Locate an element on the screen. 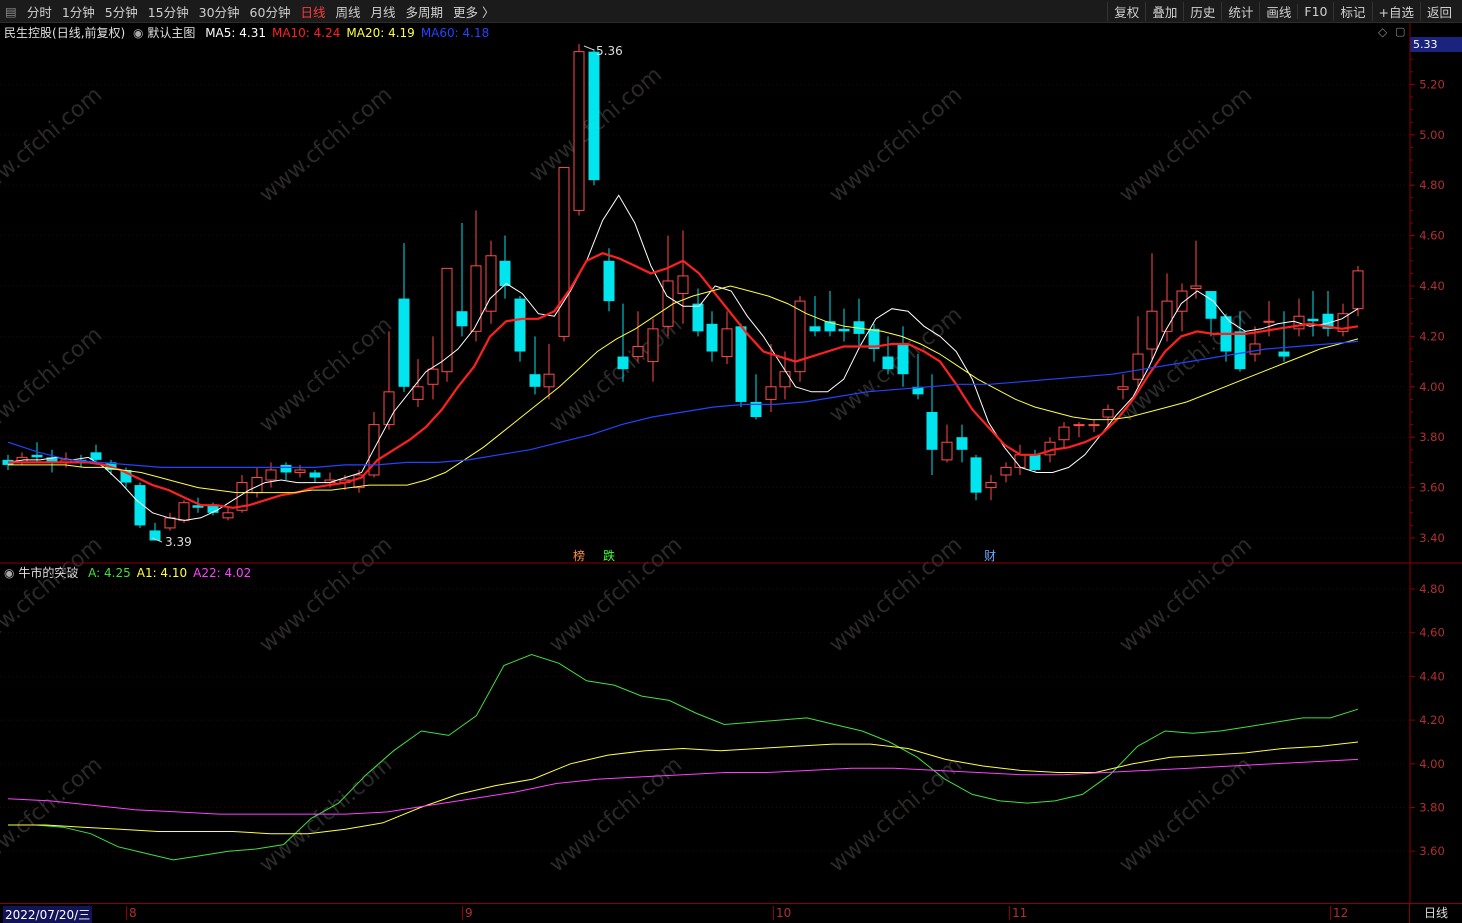 This screenshot has width=1462, height=923. event-marker: 财 is located at coordinates (990, 556).